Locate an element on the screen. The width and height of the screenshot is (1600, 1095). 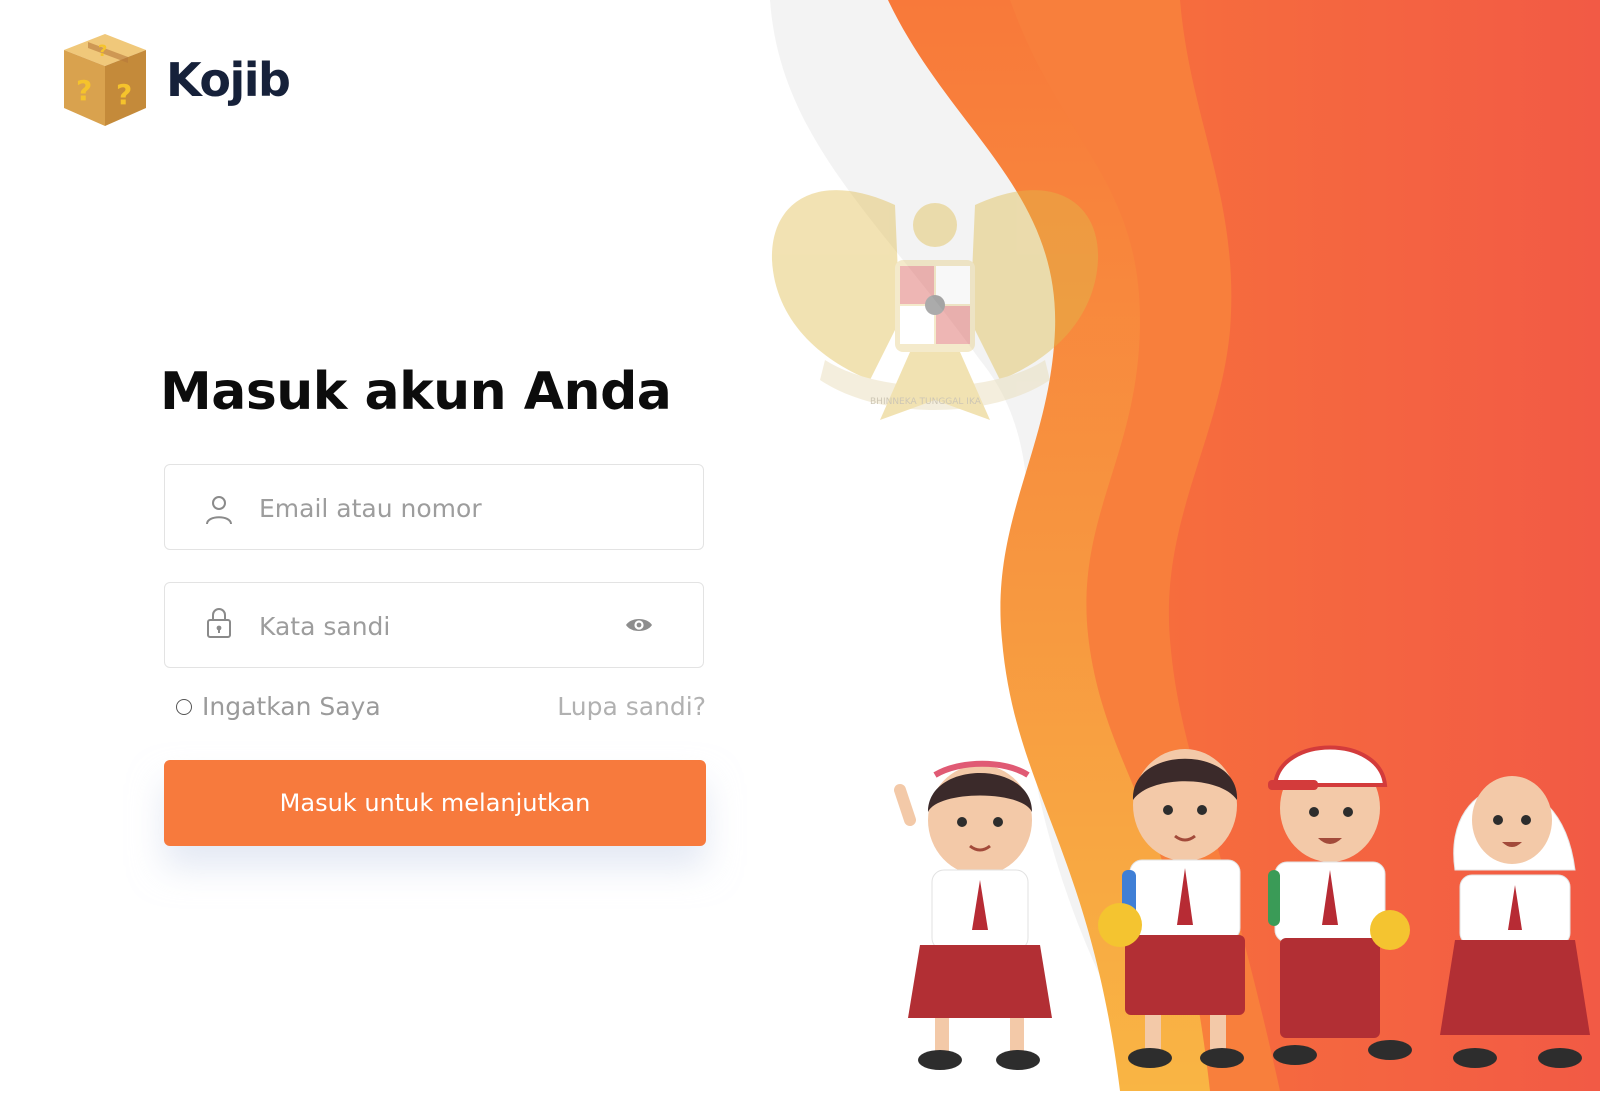
lock-icon is located at coordinates (219, 623).